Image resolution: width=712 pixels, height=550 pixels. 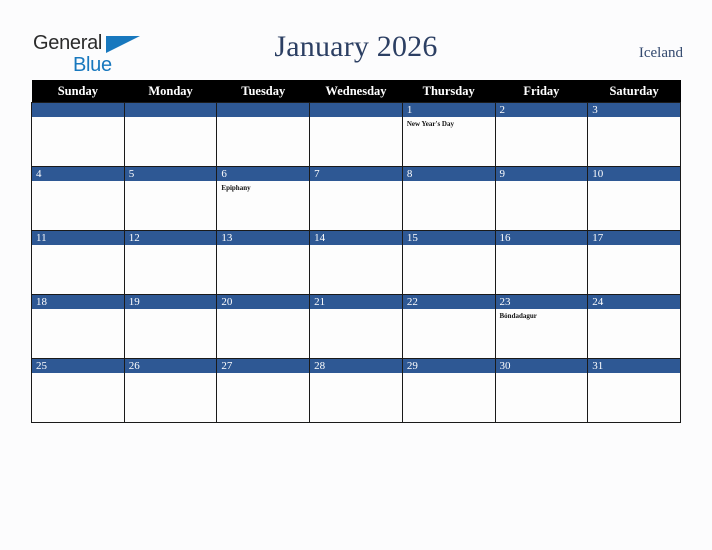 What do you see at coordinates (541, 174) in the screenshot?
I see `day-number: 9` at bounding box center [541, 174].